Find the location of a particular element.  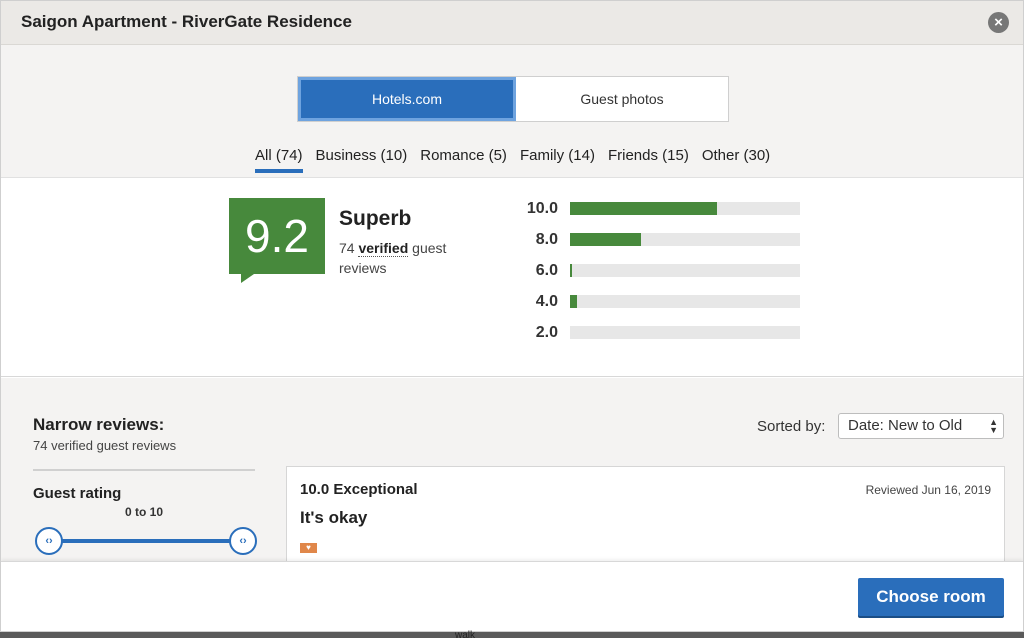

choose-room-button: Choose room is located at coordinates (931, 597).